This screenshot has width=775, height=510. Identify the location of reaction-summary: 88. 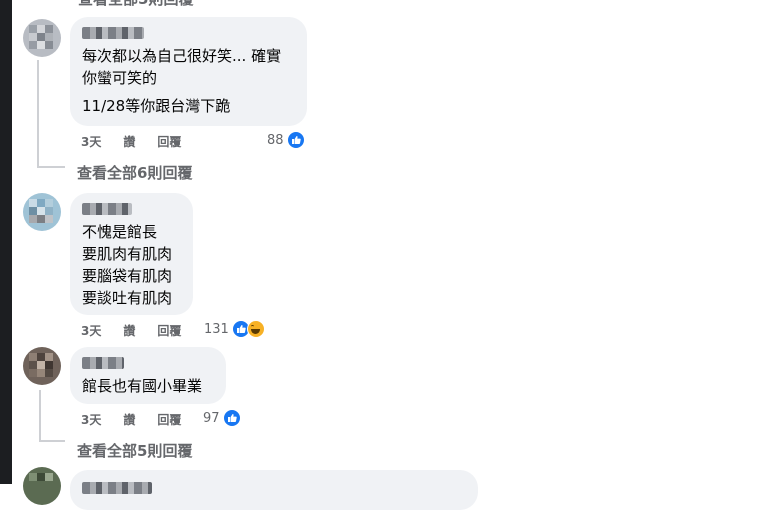
(286, 140).